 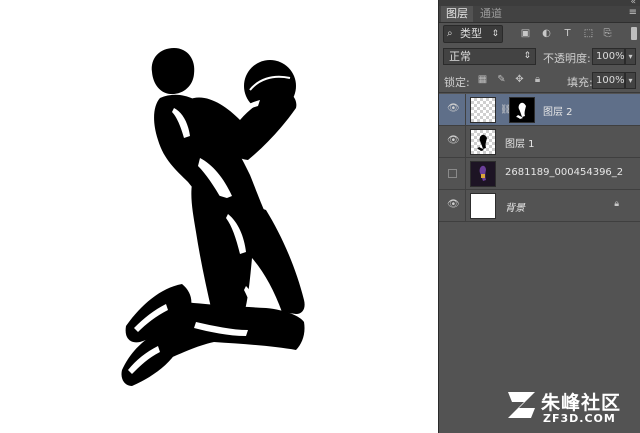 What do you see at coordinates (539, 34) in the screenshot?
I see `layer-filter-row: ⌕ 类型 ⇕ ▣ ◐ T ⬚ ⎘` at bounding box center [539, 34].